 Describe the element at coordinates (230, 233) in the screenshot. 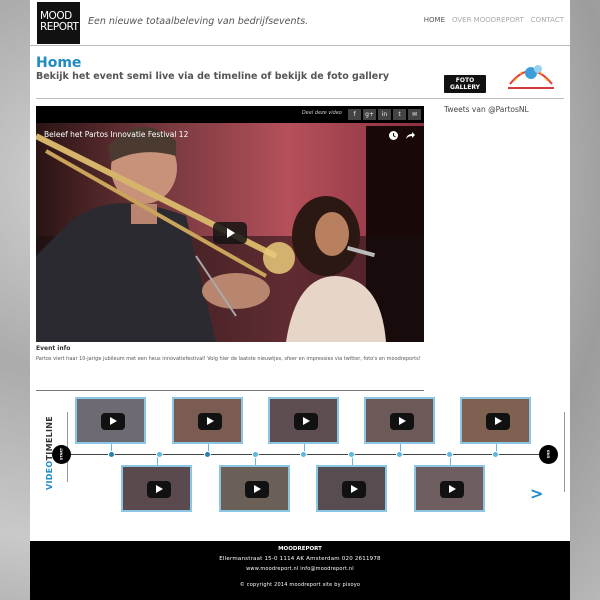

I see `play-button` at that location.